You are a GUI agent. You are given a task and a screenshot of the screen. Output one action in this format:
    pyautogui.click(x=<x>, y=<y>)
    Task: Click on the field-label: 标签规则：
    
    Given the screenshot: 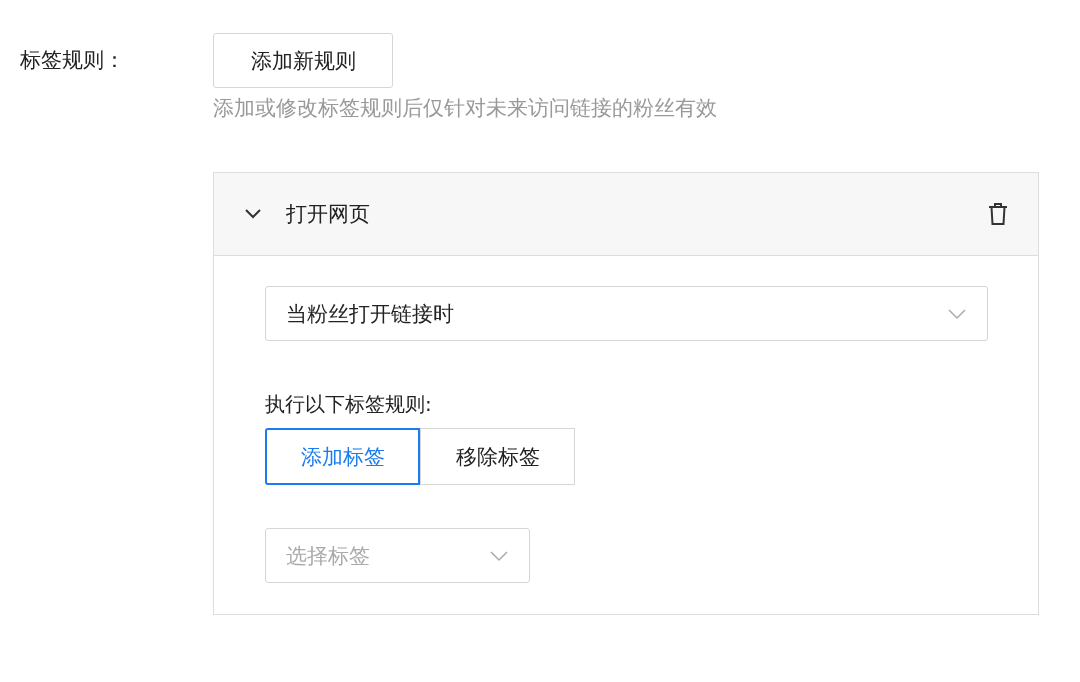 What is the action you would take?
    pyautogui.click(x=72, y=60)
    